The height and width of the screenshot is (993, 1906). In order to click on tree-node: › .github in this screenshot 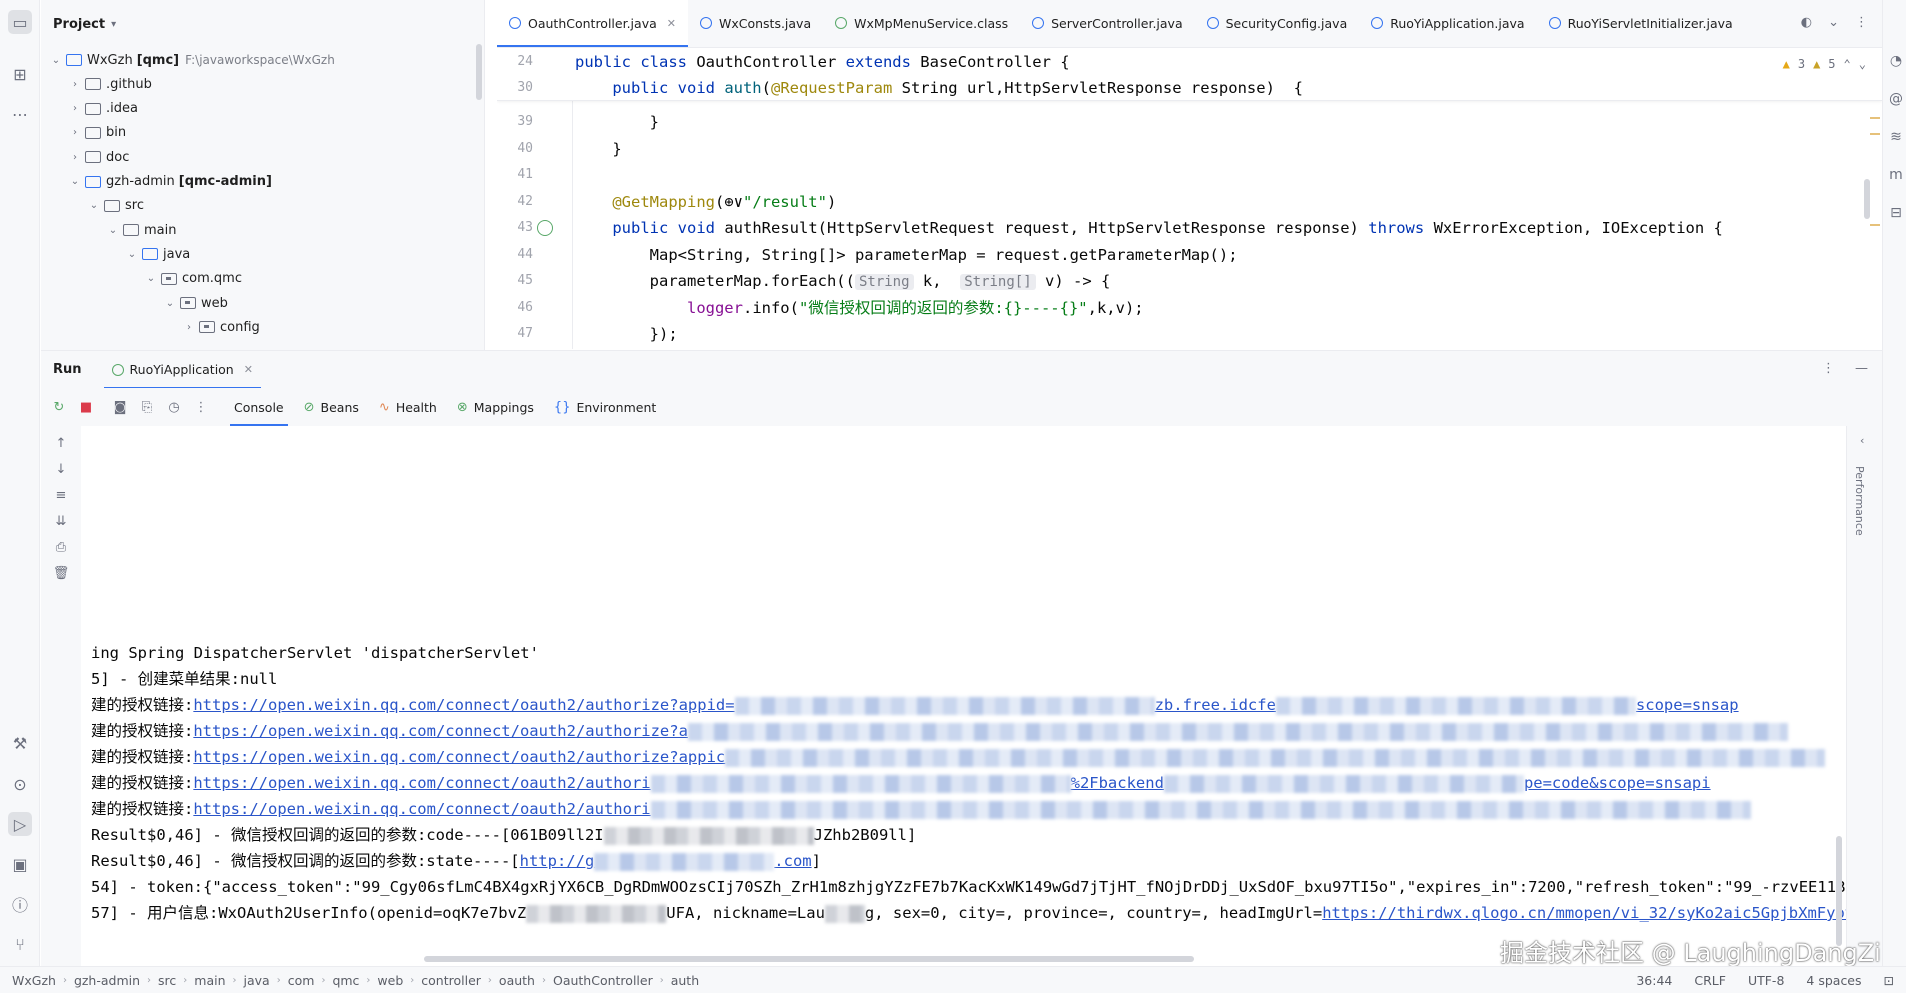, I will do `click(110, 84)`.